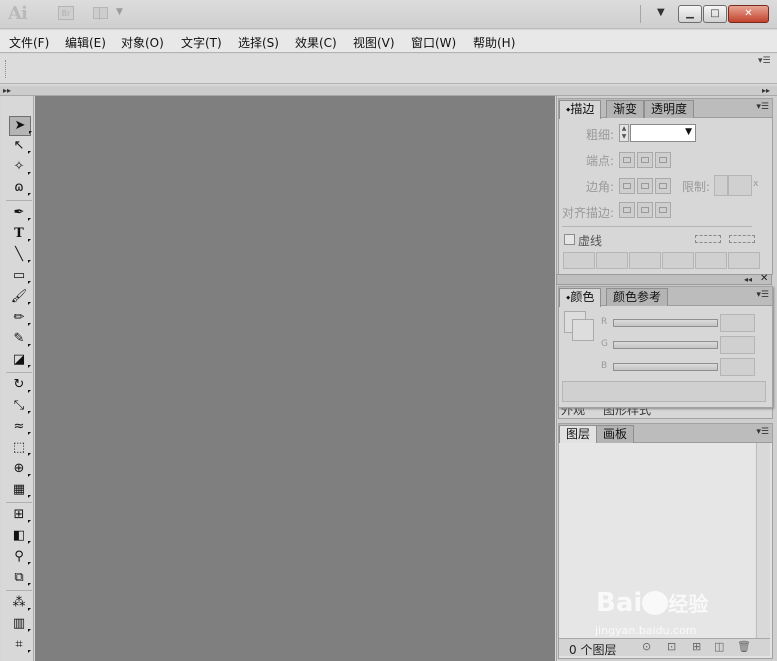 Image resolution: width=777 pixels, height=661 pixels. I want to click on gap-3-input, so click(744, 260).